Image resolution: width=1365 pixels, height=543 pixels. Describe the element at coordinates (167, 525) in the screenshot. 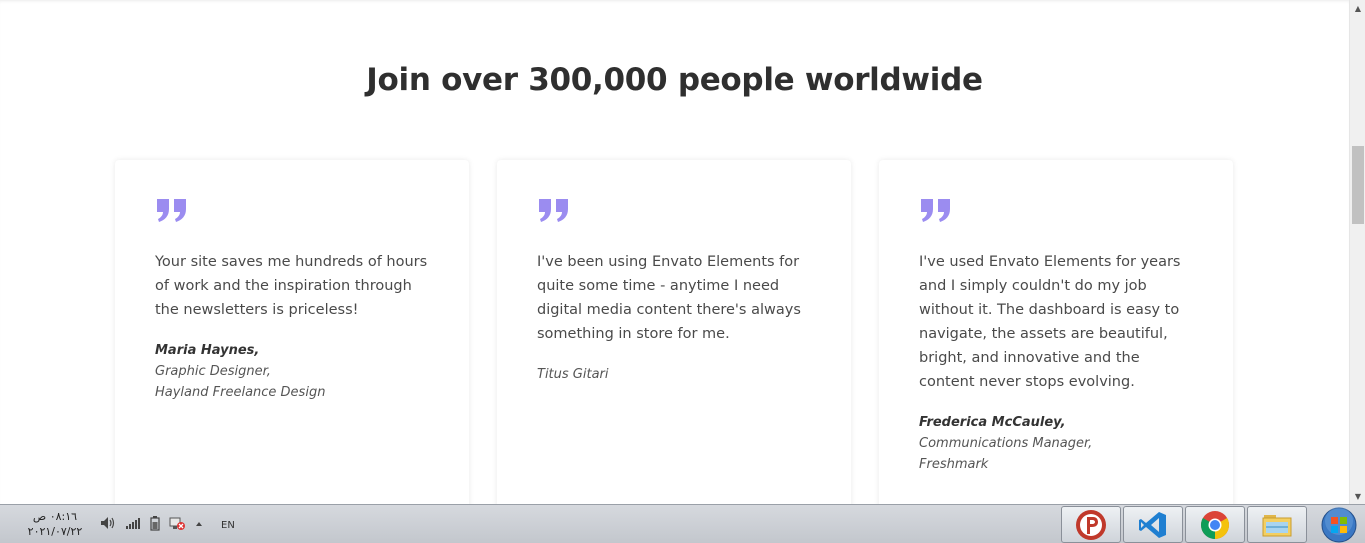

I see `system-tray: EN` at that location.